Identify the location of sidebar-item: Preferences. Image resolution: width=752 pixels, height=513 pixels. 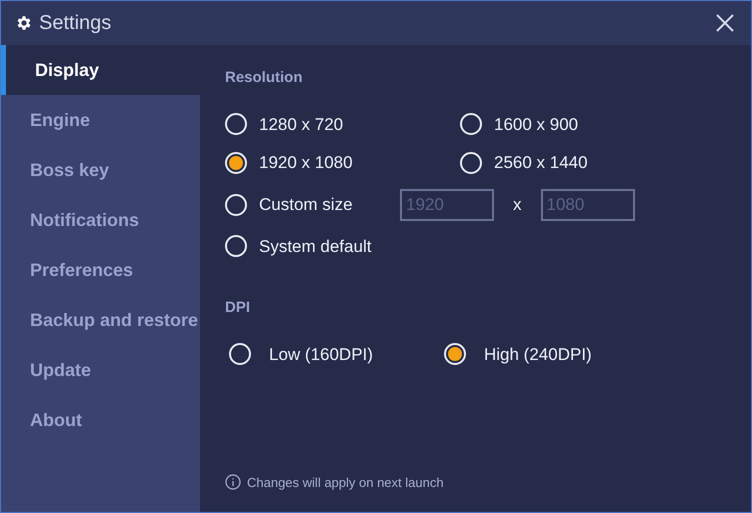
(100, 270).